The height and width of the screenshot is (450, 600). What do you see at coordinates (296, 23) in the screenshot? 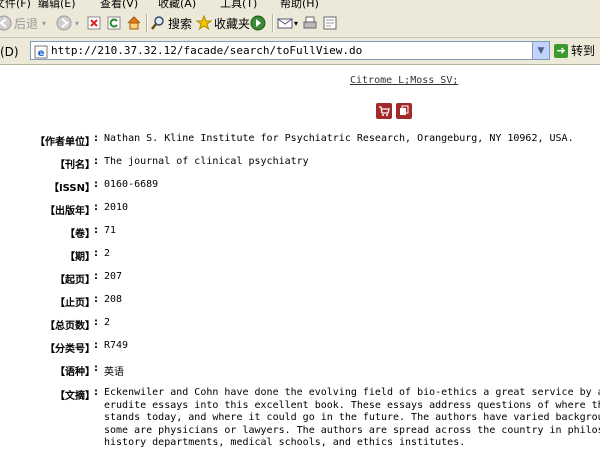
I see `mail-dropdown-icon: ▾` at bounding box center [296, 23].